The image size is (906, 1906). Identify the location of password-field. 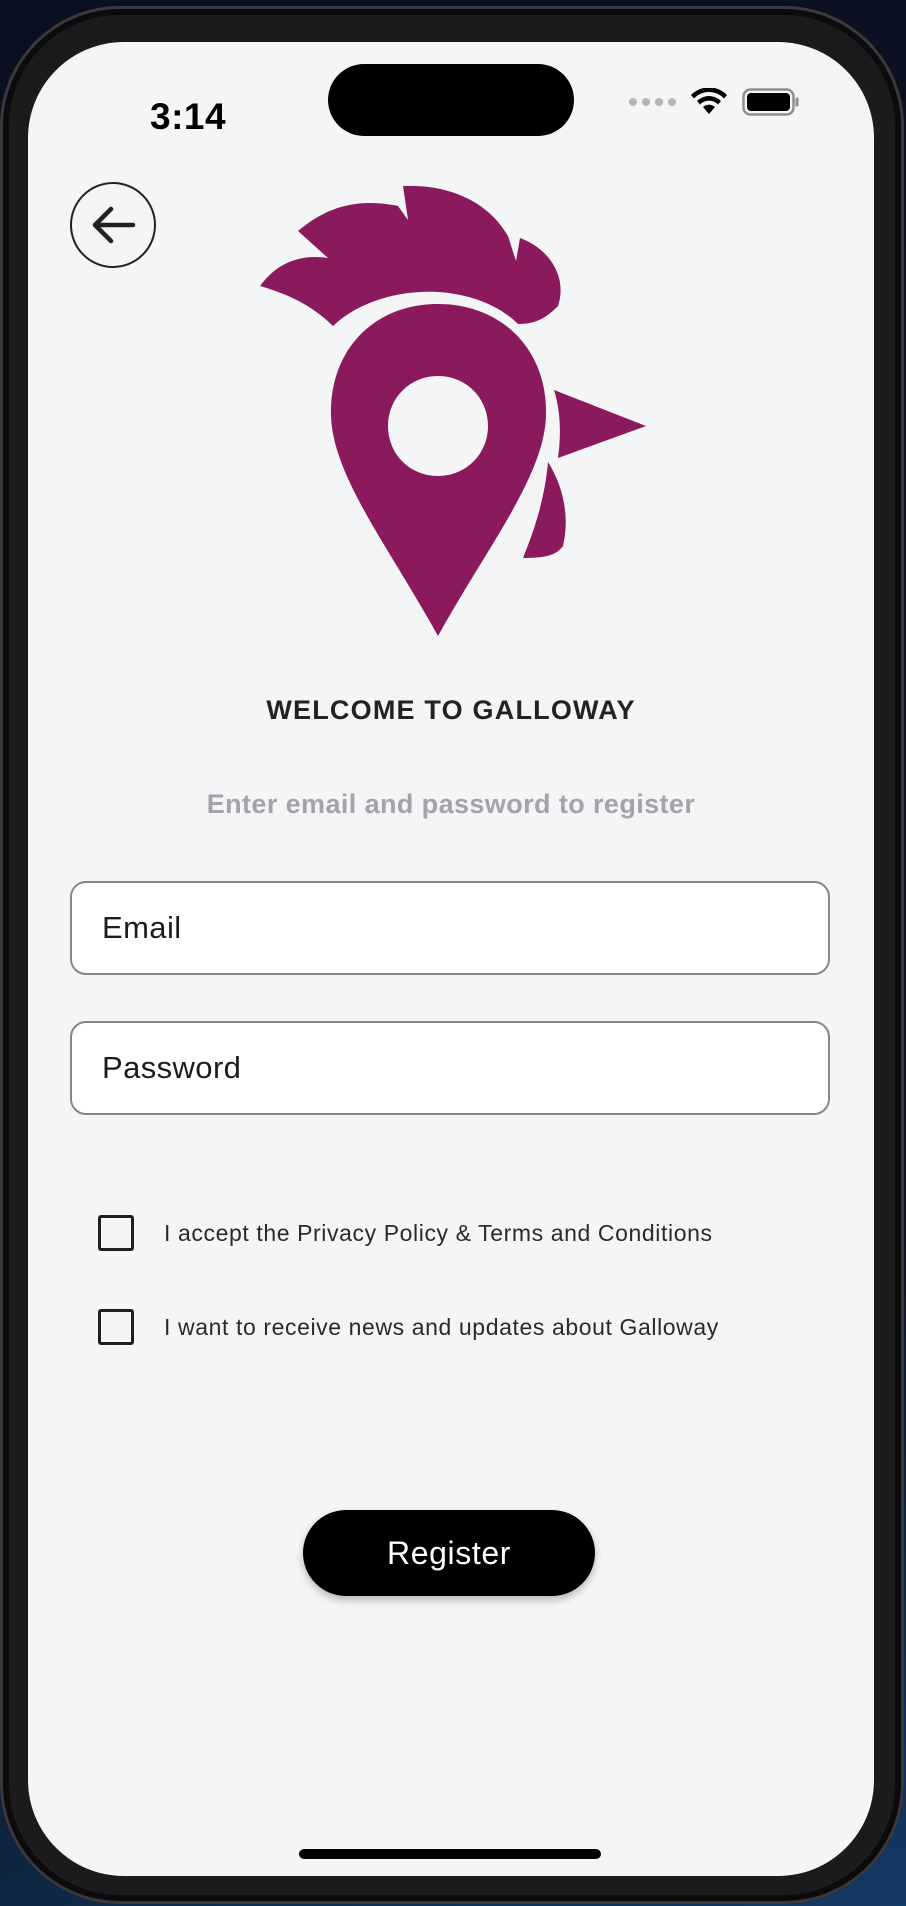
(450, 1068).